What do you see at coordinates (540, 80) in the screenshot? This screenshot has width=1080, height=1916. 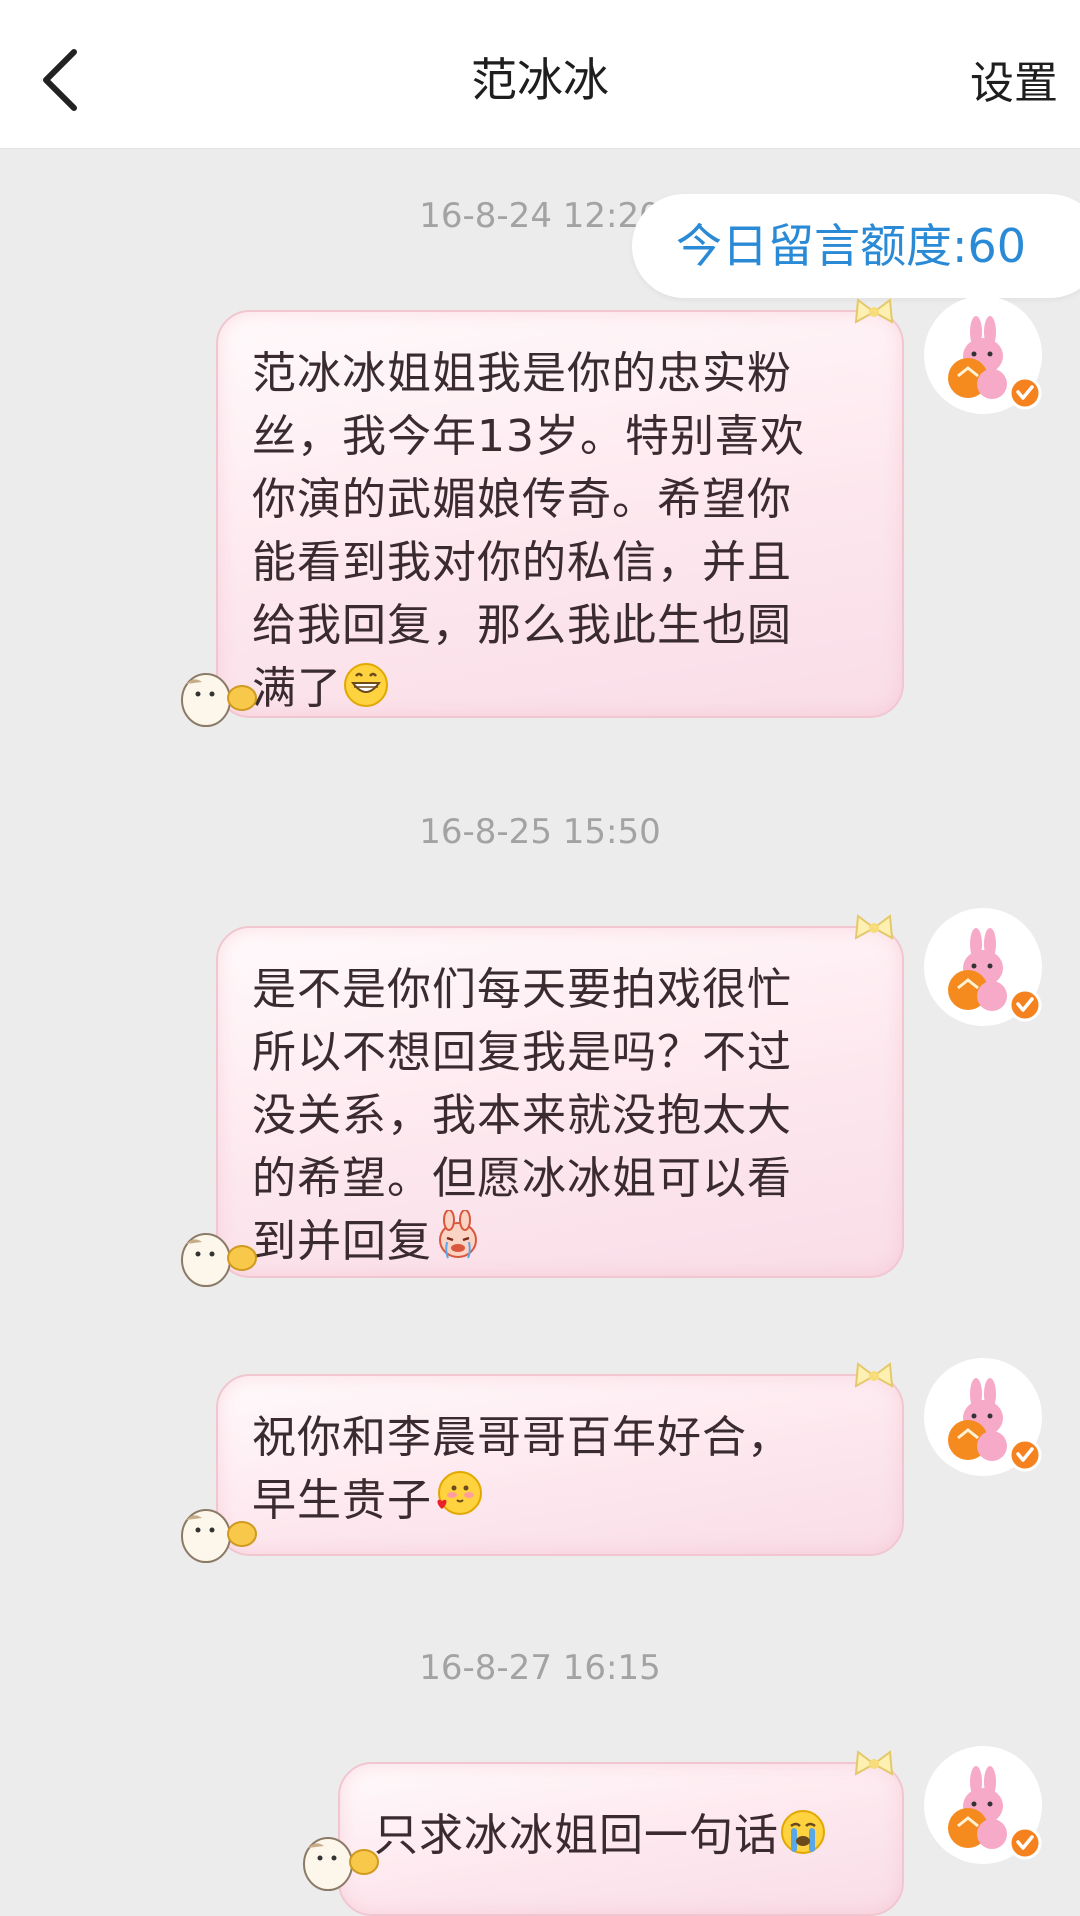 I see `page-title: 范冰冰` at bounding box center [540, 80].